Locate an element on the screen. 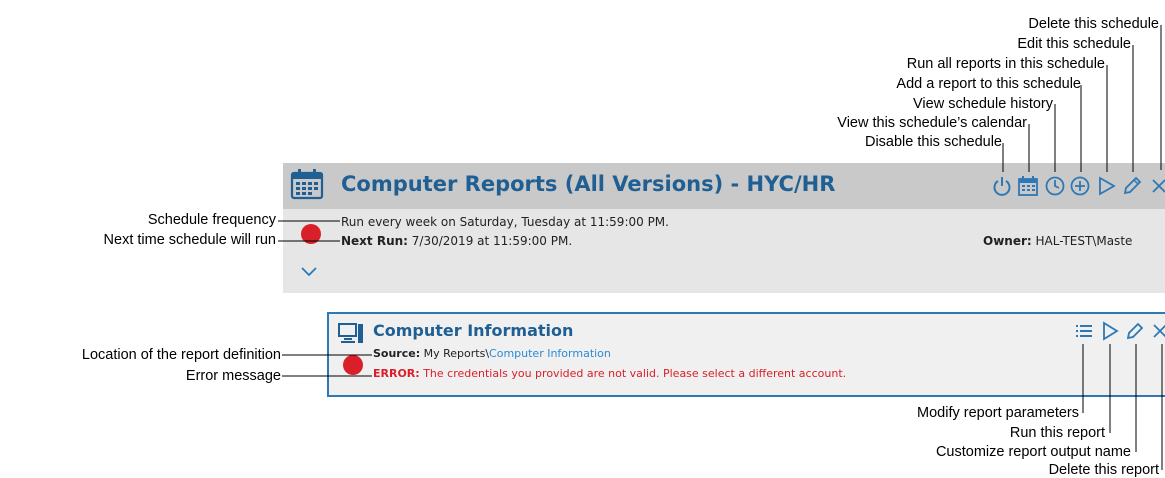 This screenshot has width=1165, height=478. annotation-disable-schedule: Disable this schedule is located at coordinates (933, 142).